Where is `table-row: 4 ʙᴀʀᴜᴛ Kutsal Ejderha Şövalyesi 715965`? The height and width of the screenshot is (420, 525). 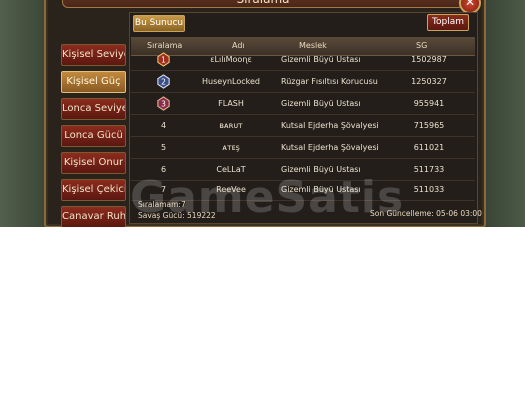 table-row: 4 ʙᴀʀᴜᴛ Kutsal Ejderha Şövalyesi 715965 is located at coordinates (303, 126).